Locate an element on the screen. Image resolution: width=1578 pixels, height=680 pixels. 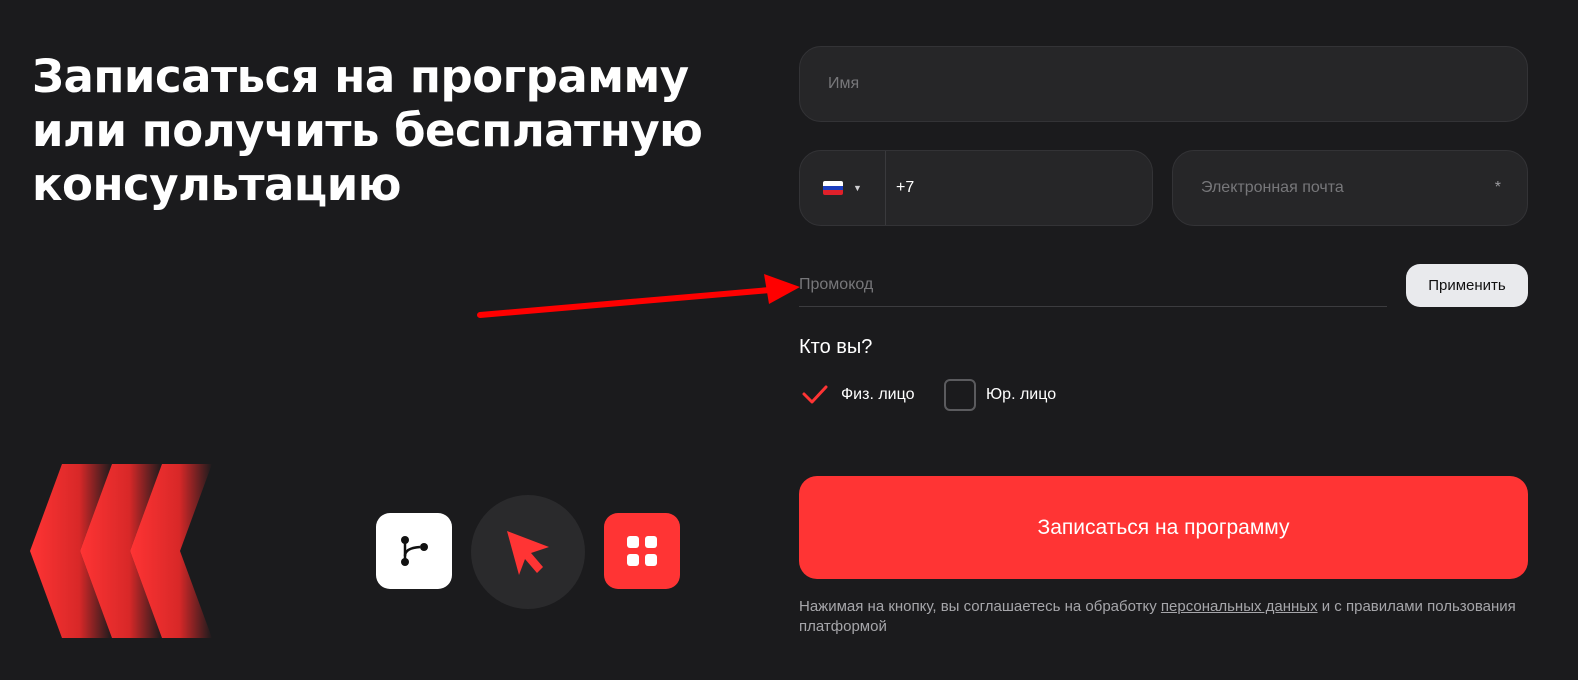
phone-field-wrapper: ▼ +7 is located at coordinates (976, 188).